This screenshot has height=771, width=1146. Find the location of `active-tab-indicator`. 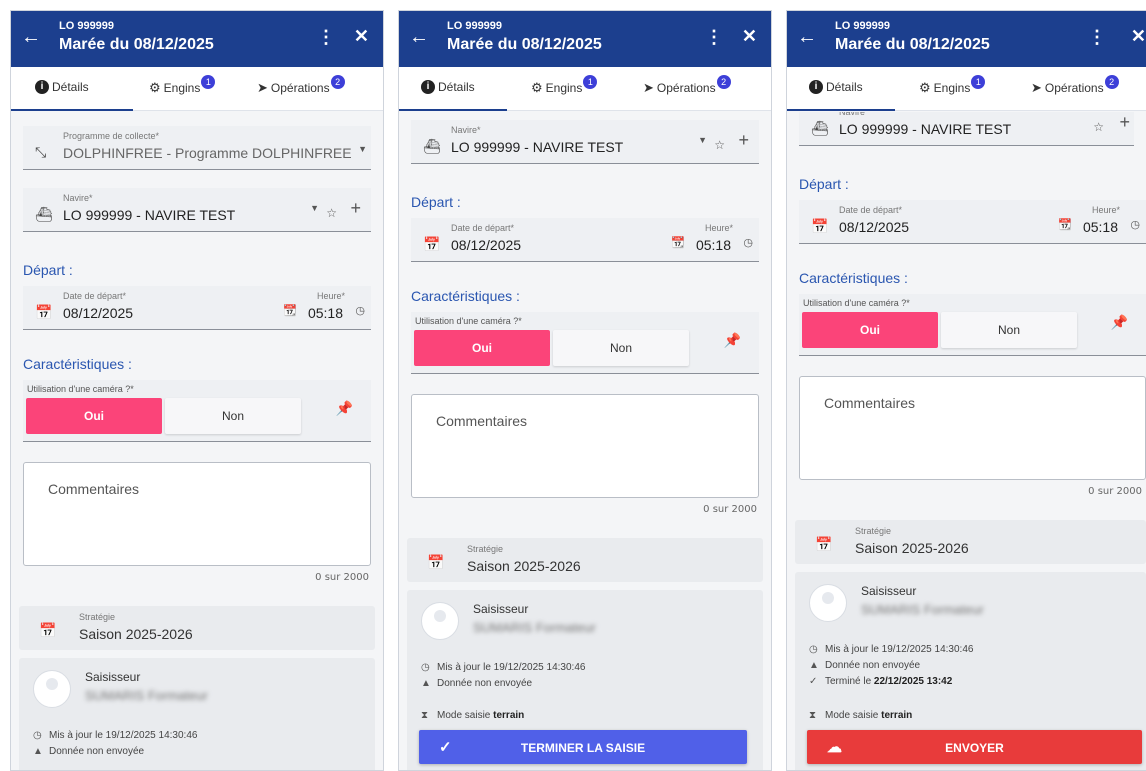

active-tab-indicator is located at coordinates (453, 110).